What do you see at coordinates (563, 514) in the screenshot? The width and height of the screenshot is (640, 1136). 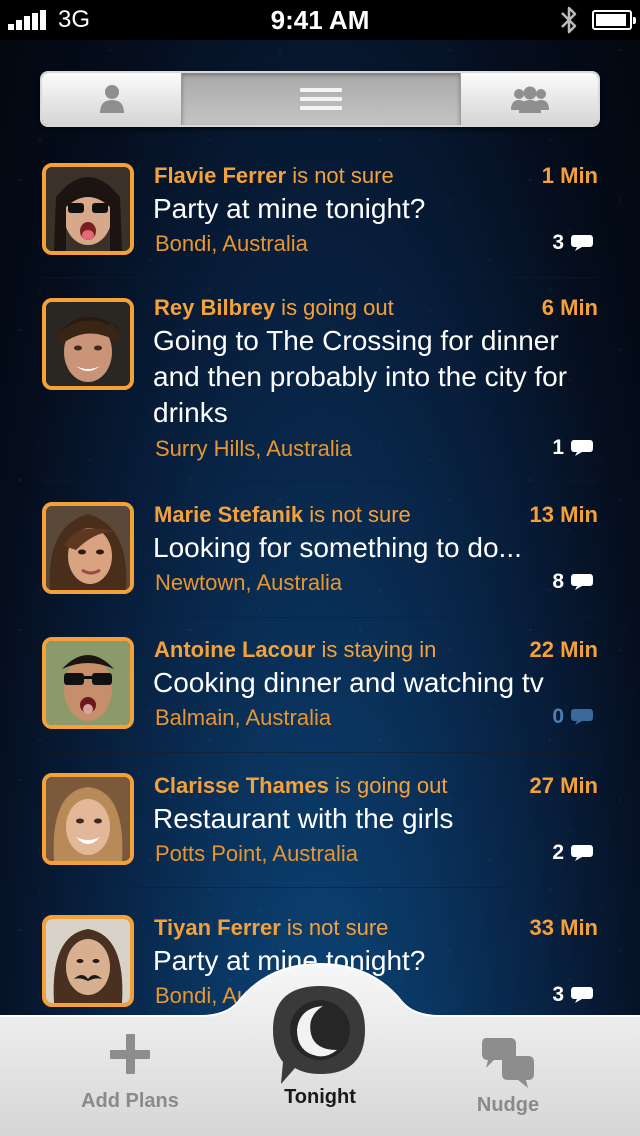 I see `post-time: 13 Min` at bounding box center [563, 514].